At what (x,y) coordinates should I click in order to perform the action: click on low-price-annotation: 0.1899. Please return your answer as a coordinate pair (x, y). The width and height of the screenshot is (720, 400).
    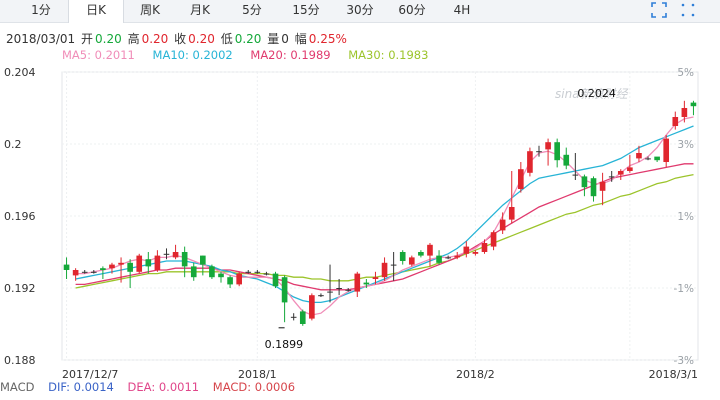
    Looking at the image, I should click on (284, 344).